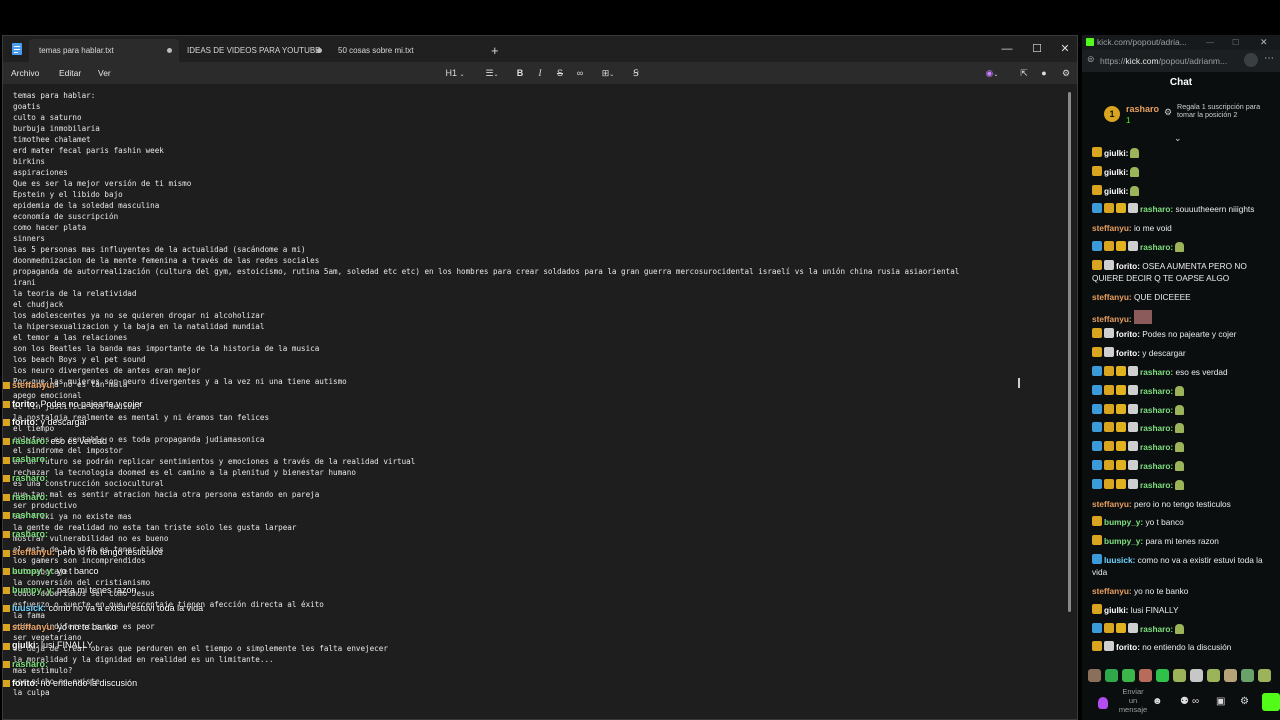 The image size is (1280, 720). Describe the element at coordinates (1184, 701) in the screenshot. I see `people-icon: ⚉` at that location.